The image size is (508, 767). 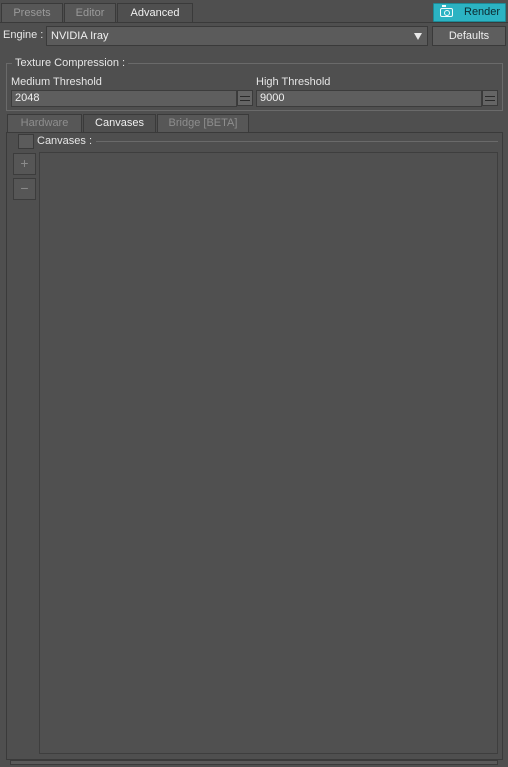 What do you see at coordinates (203, 123) in the screenshot?
I see `tab-bridge-beta: Bridge [BETA]` at bounding box center [203, 123].